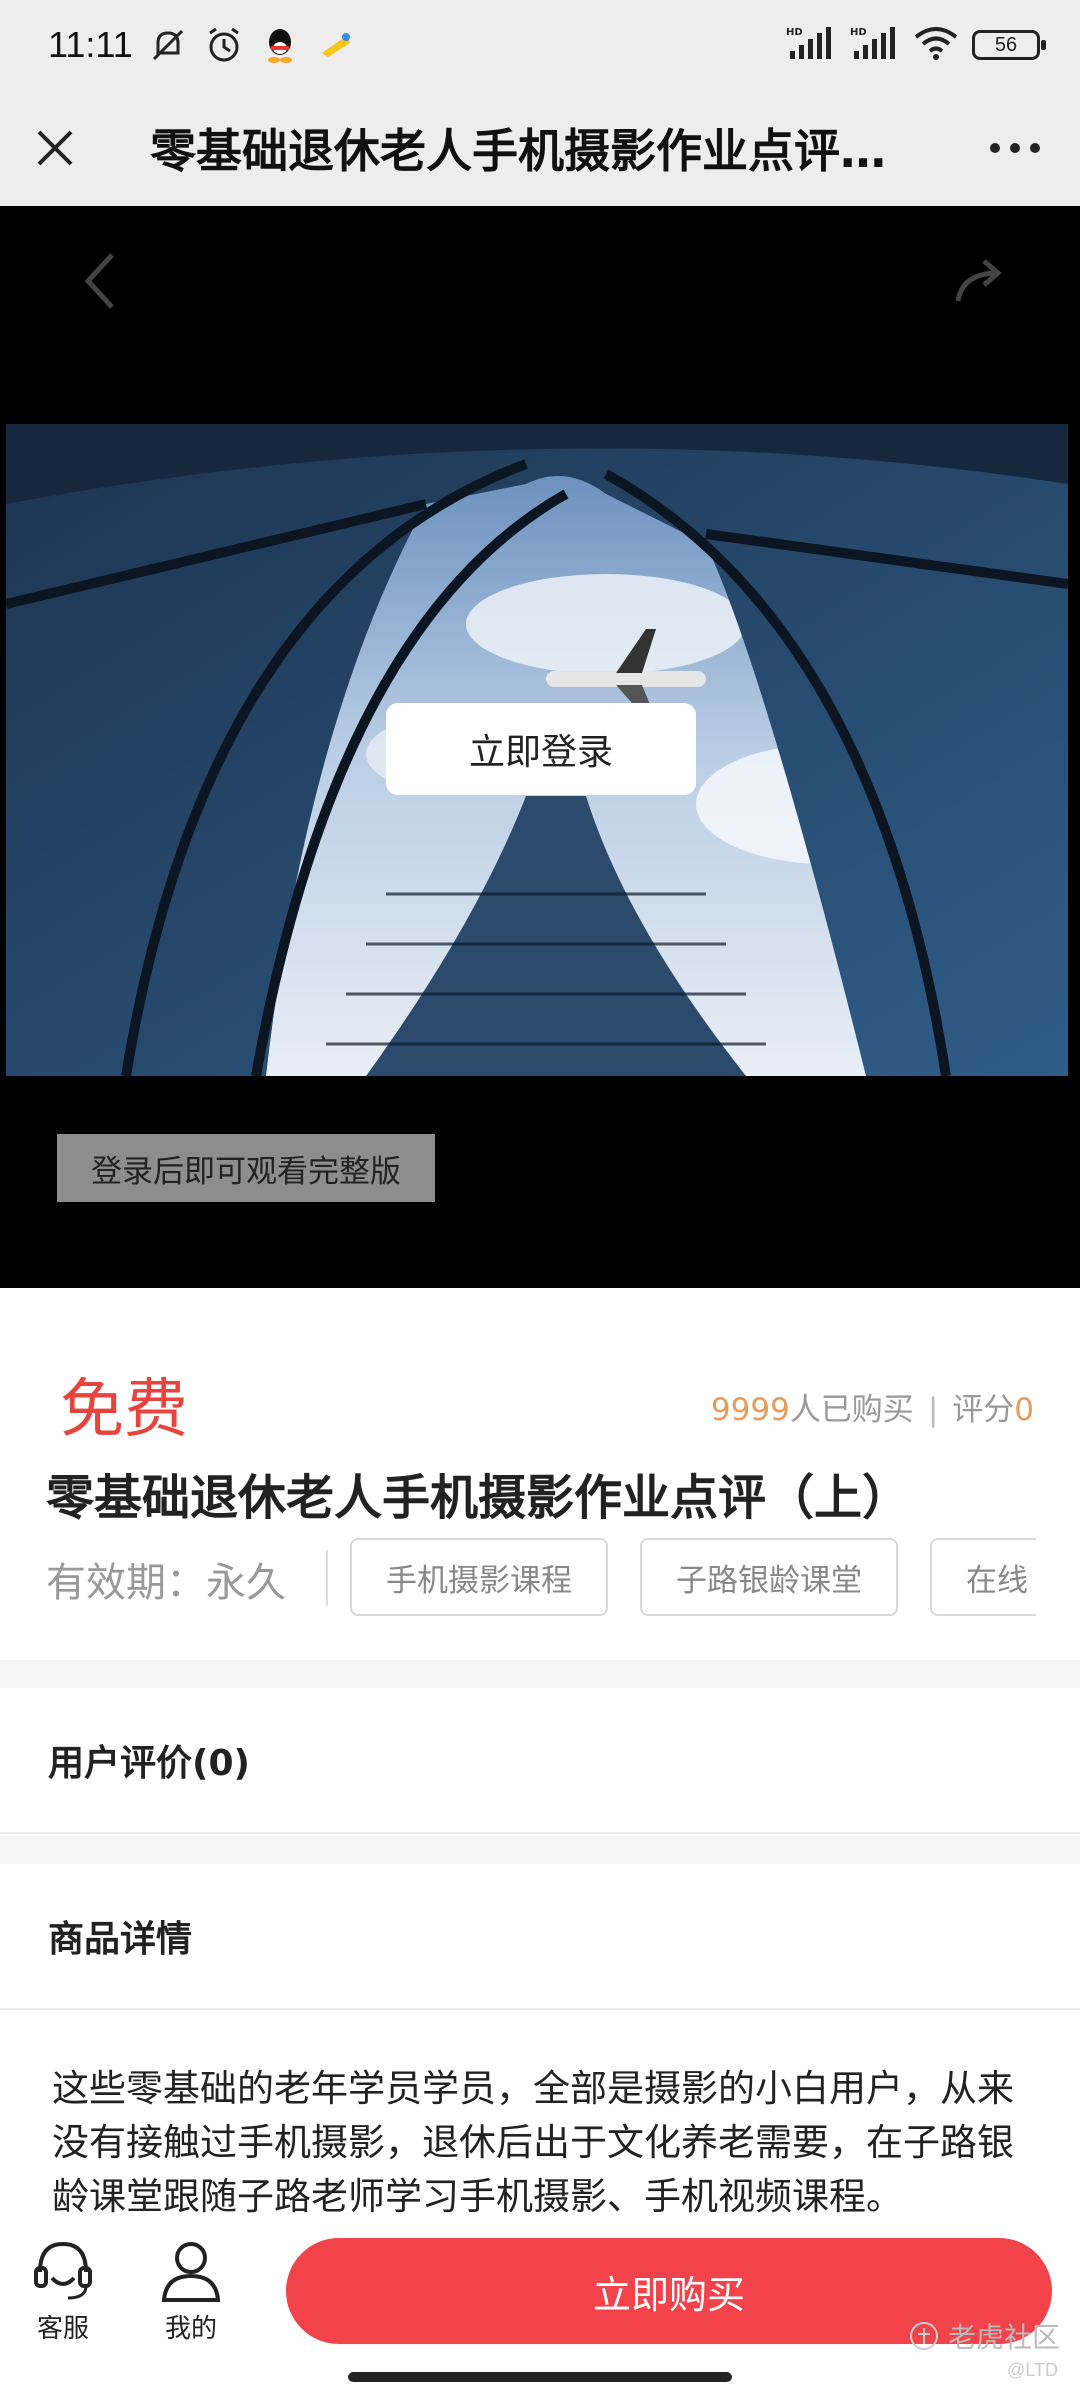  Describe the element at coordinates (983, 1410) in the screenshot. I see `rating-label: 评分` at that location.